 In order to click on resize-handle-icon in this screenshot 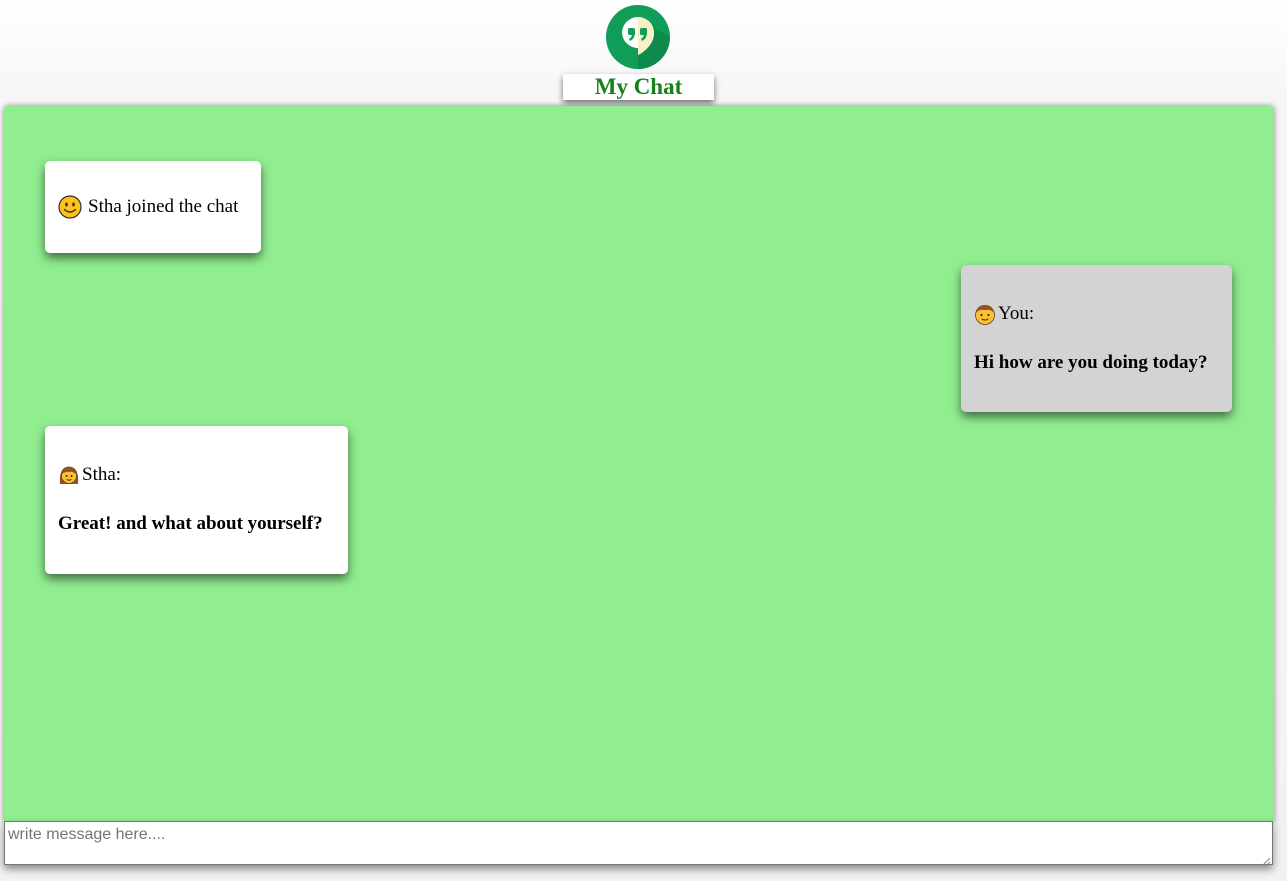, I will do `click(1266, 859)`.